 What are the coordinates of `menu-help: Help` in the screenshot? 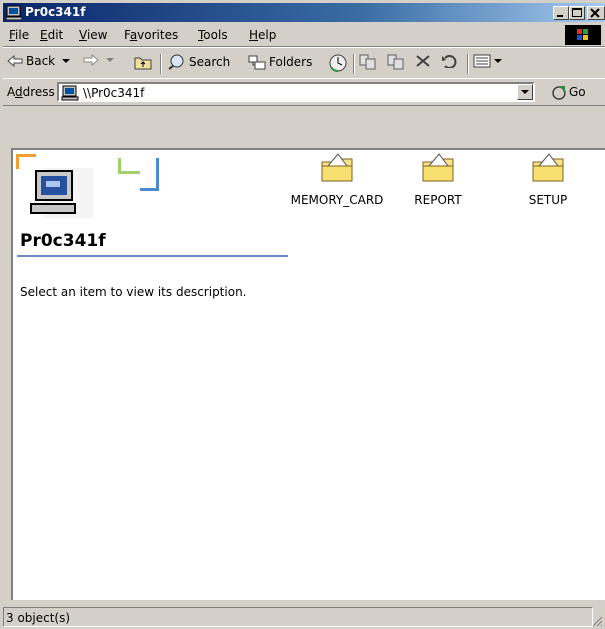 It's located at (262, 35).